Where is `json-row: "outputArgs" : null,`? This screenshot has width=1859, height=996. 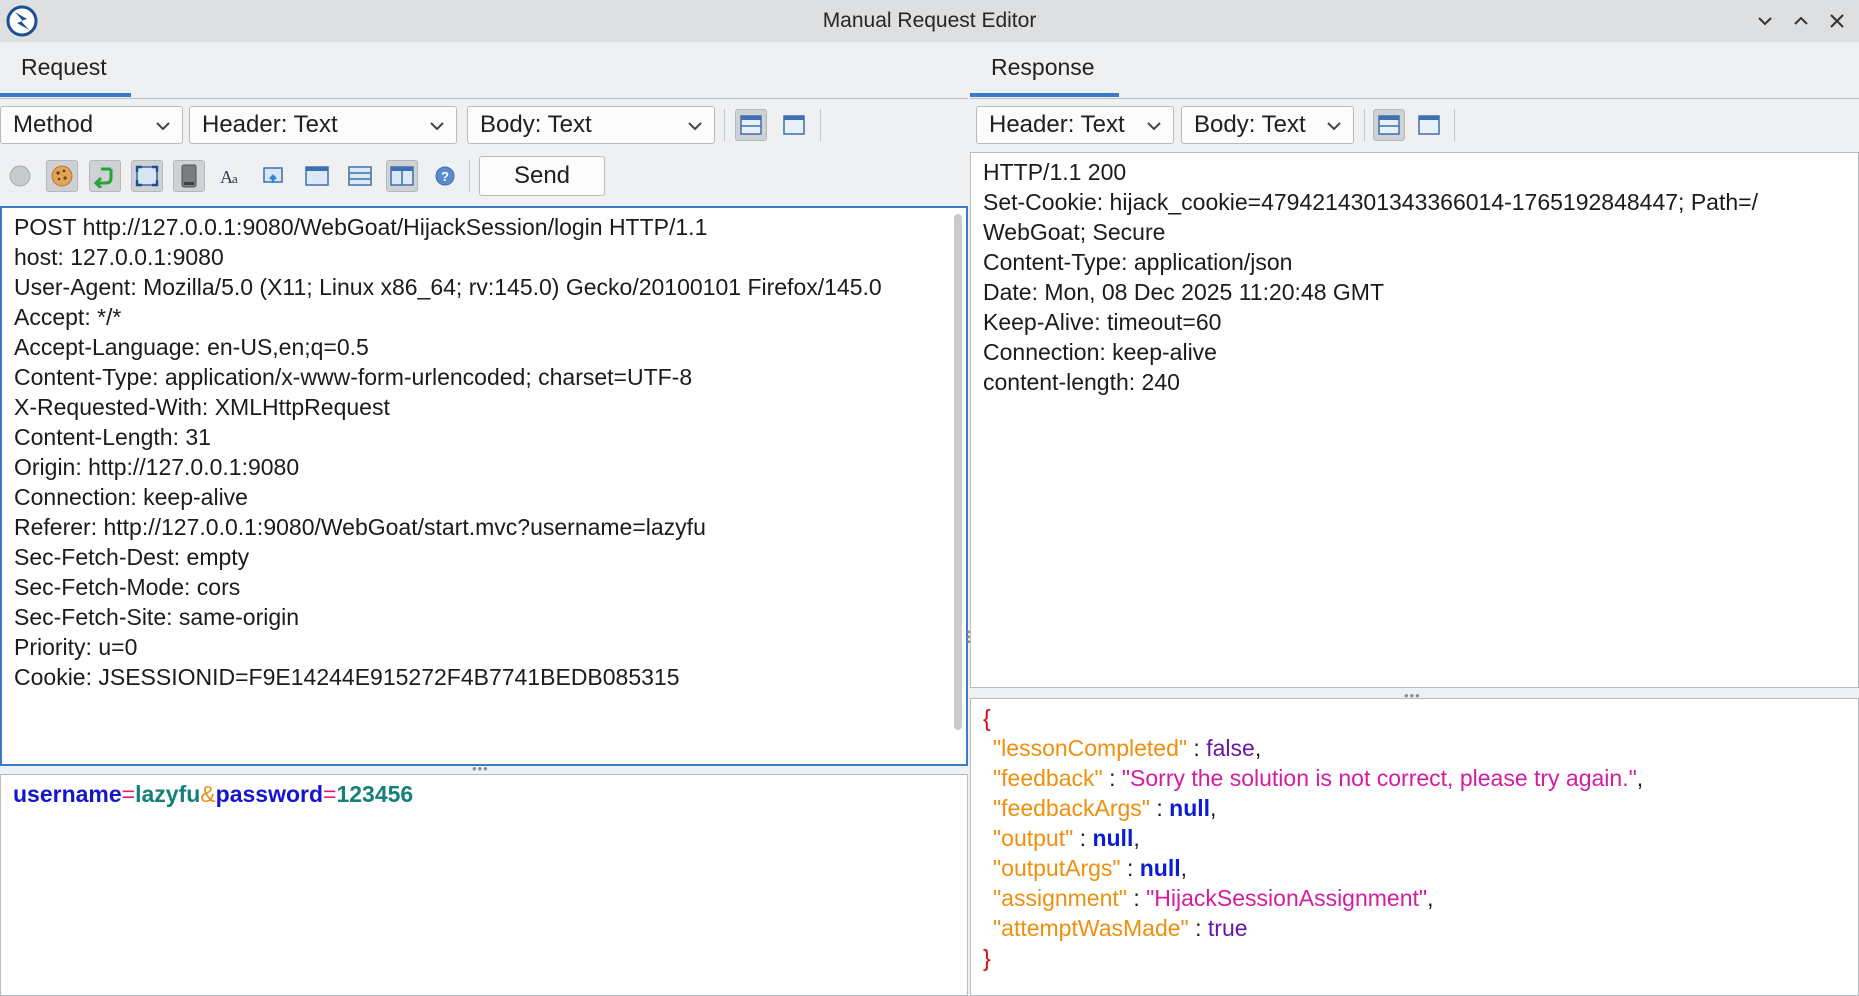
json-row: "outputArgs" : null, is located at coordinates (1414, 868).